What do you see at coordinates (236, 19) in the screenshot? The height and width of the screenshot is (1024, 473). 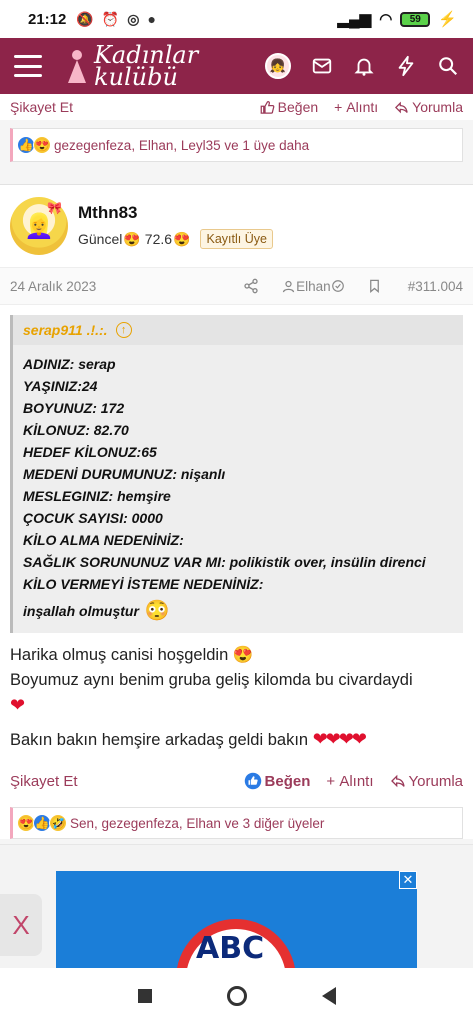 I see `status-bar: 21:12 🔕 ⏰ ◎ ● ▂▄▆ ◠ 59 ⚡` at bounding box center [236, 19].